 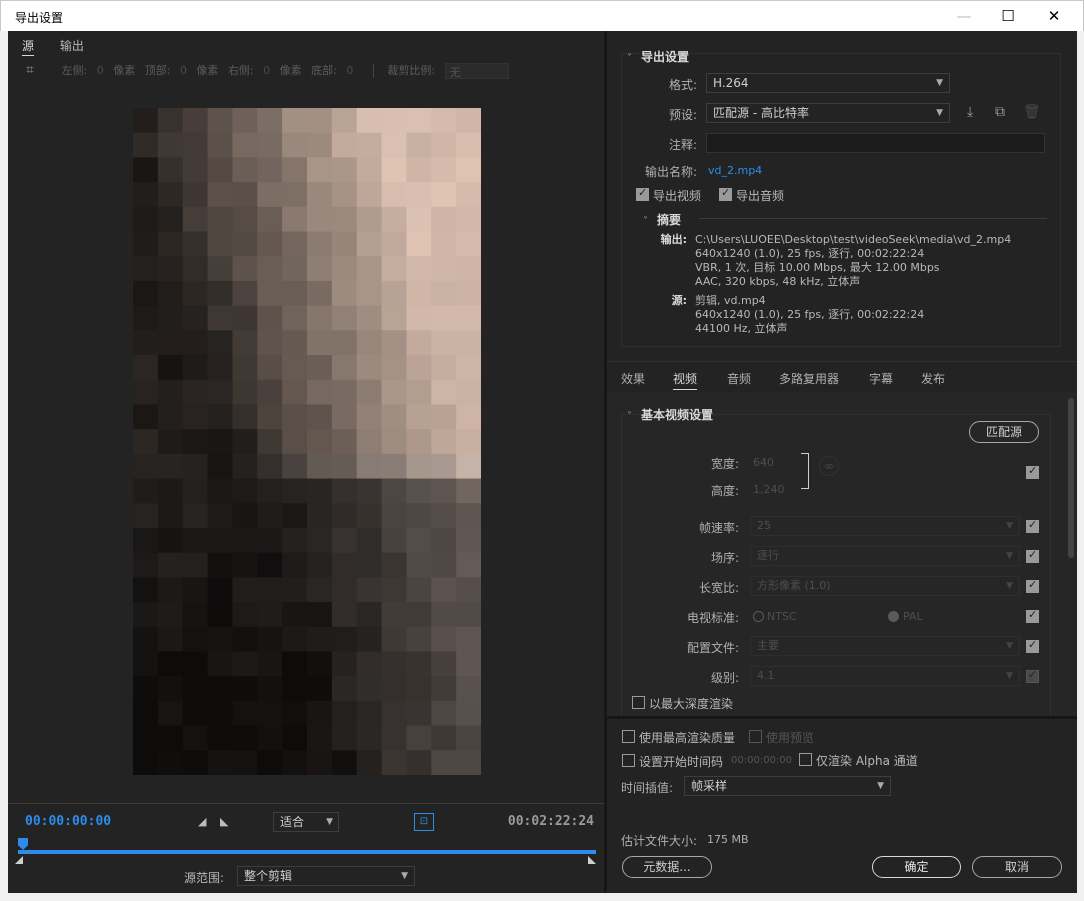 I want to click on profile-checkbox, so click(x=1032, y=645).